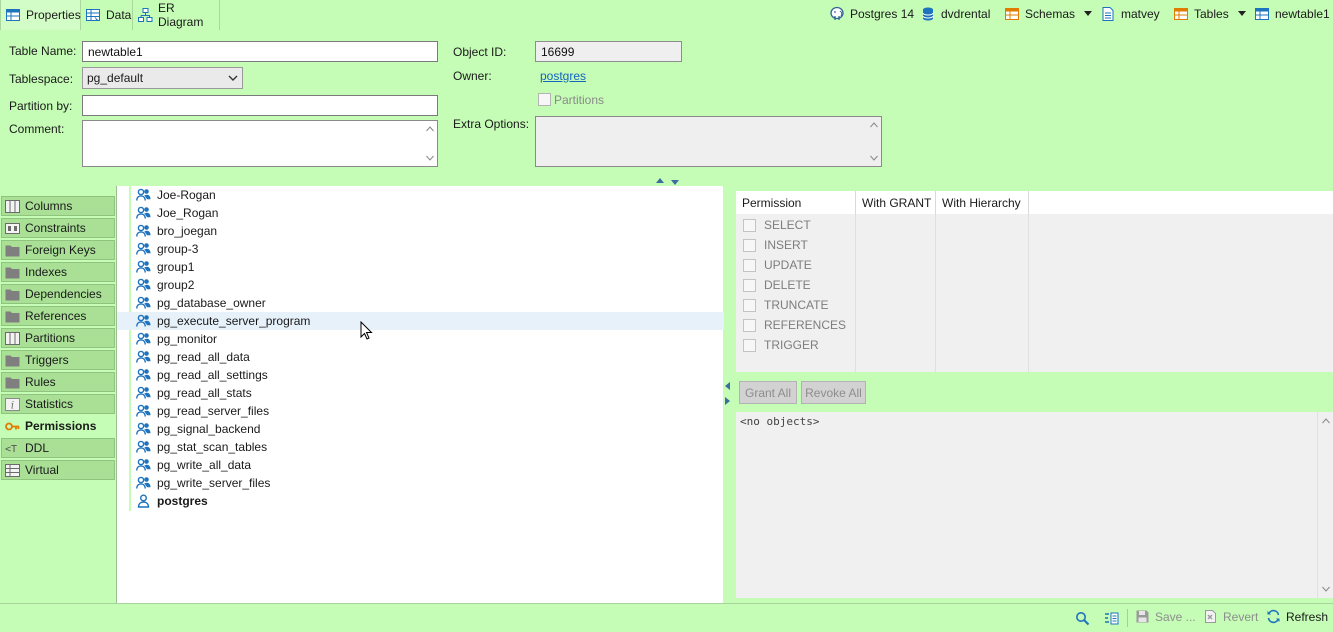 The height and width of the screenshot is (632, 1333). Describe the element at coordinates (58, 250) in the screenshot. I see `sidebar-item-foreign-keys: Foreign Keys` at that location.